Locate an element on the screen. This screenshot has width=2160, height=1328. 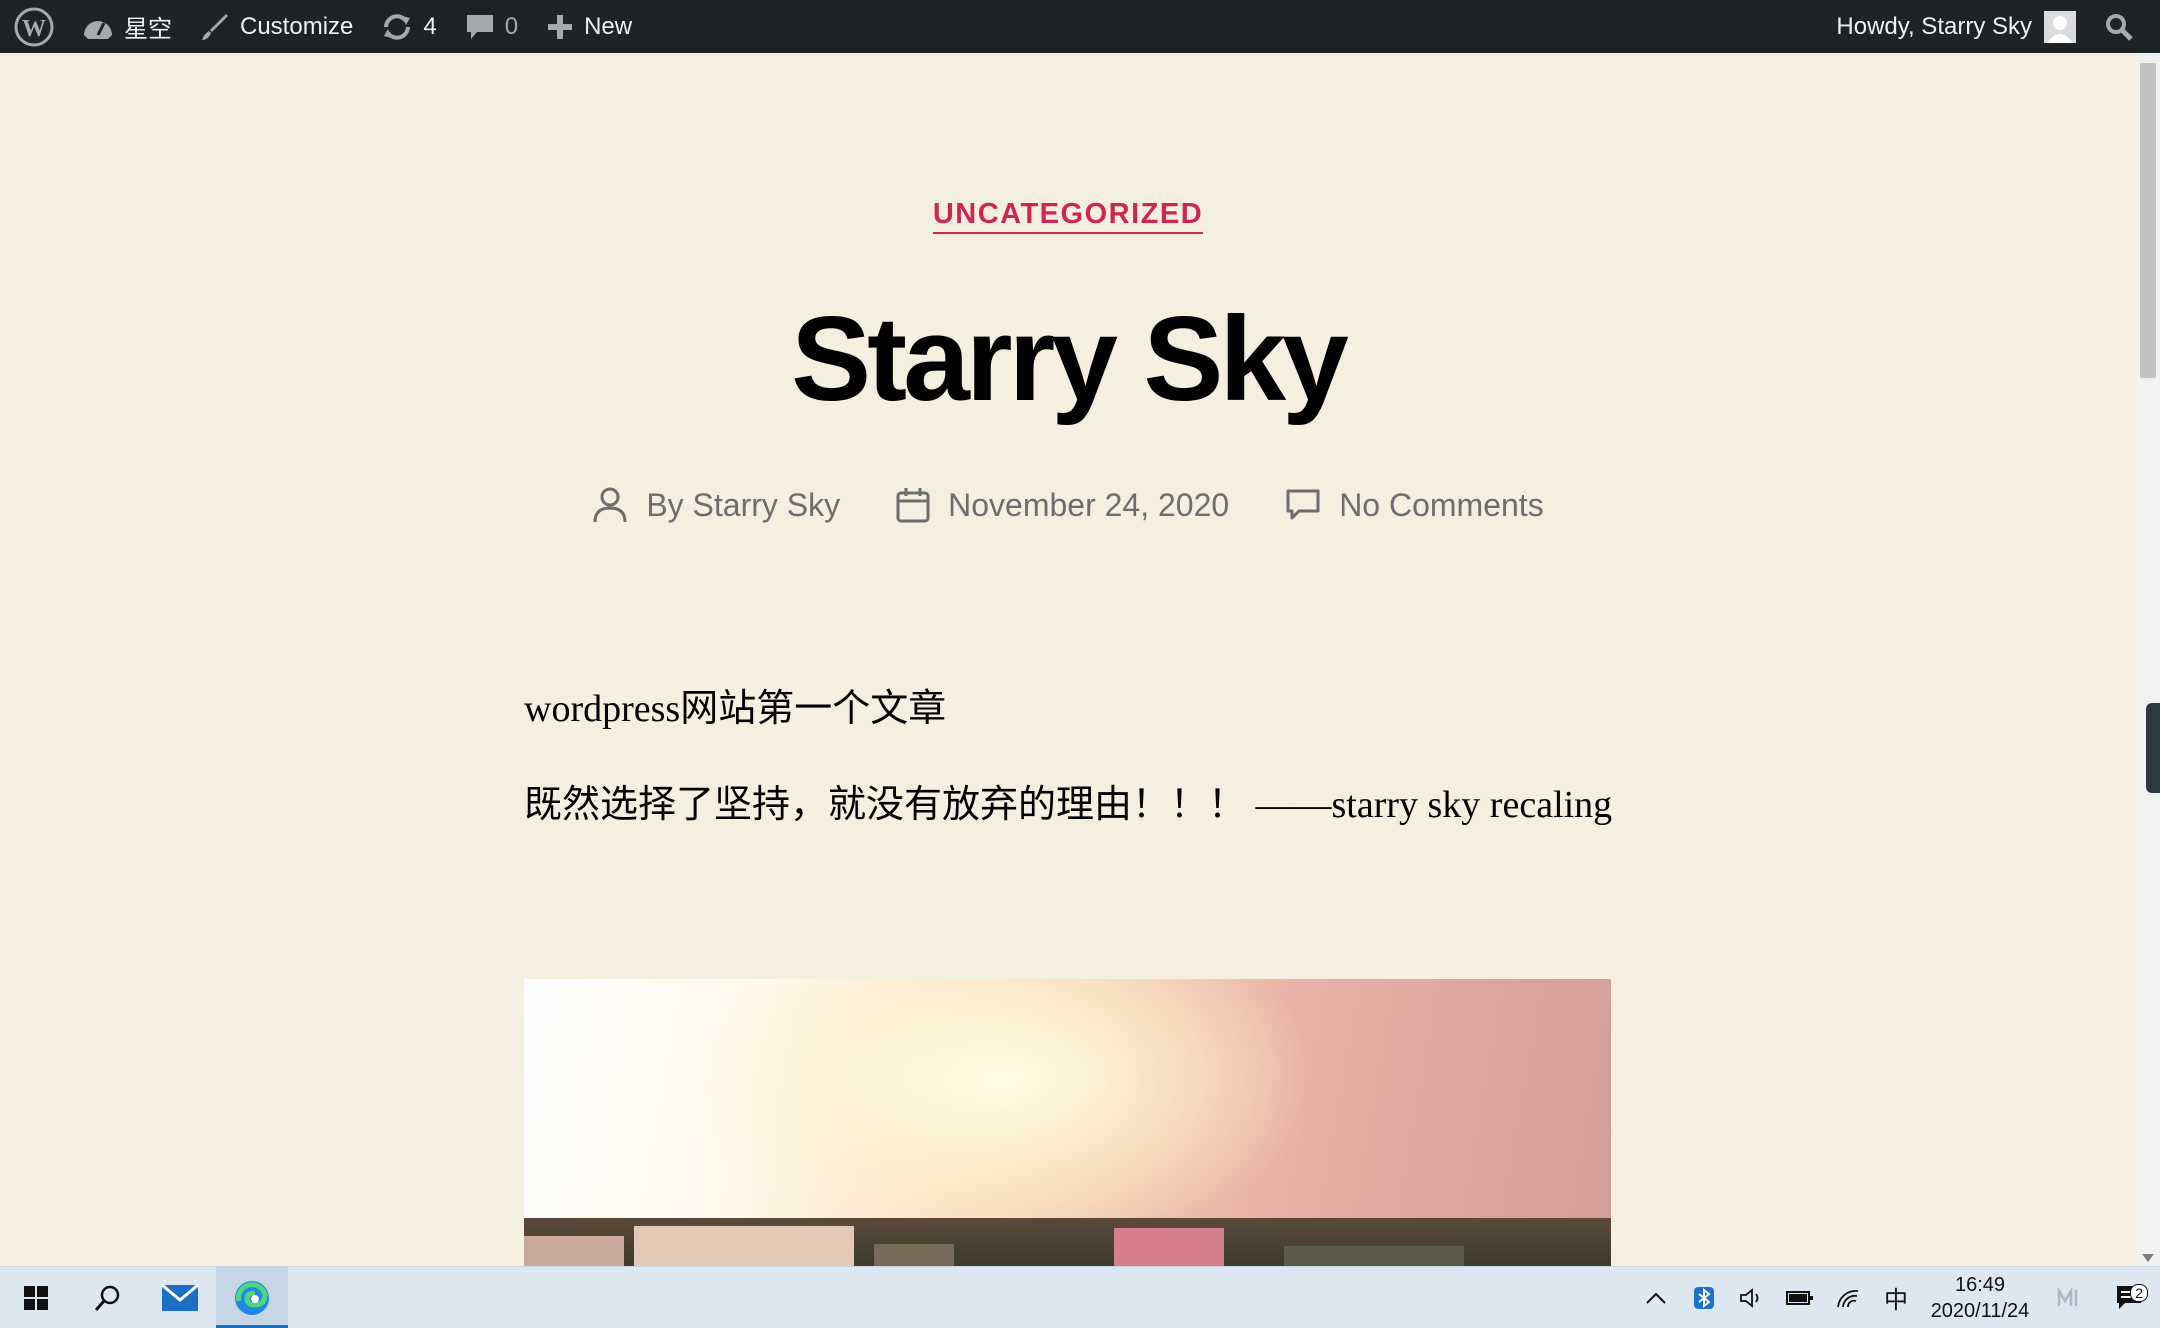
input-mode-icon is located at coordinates (2070, 1297).